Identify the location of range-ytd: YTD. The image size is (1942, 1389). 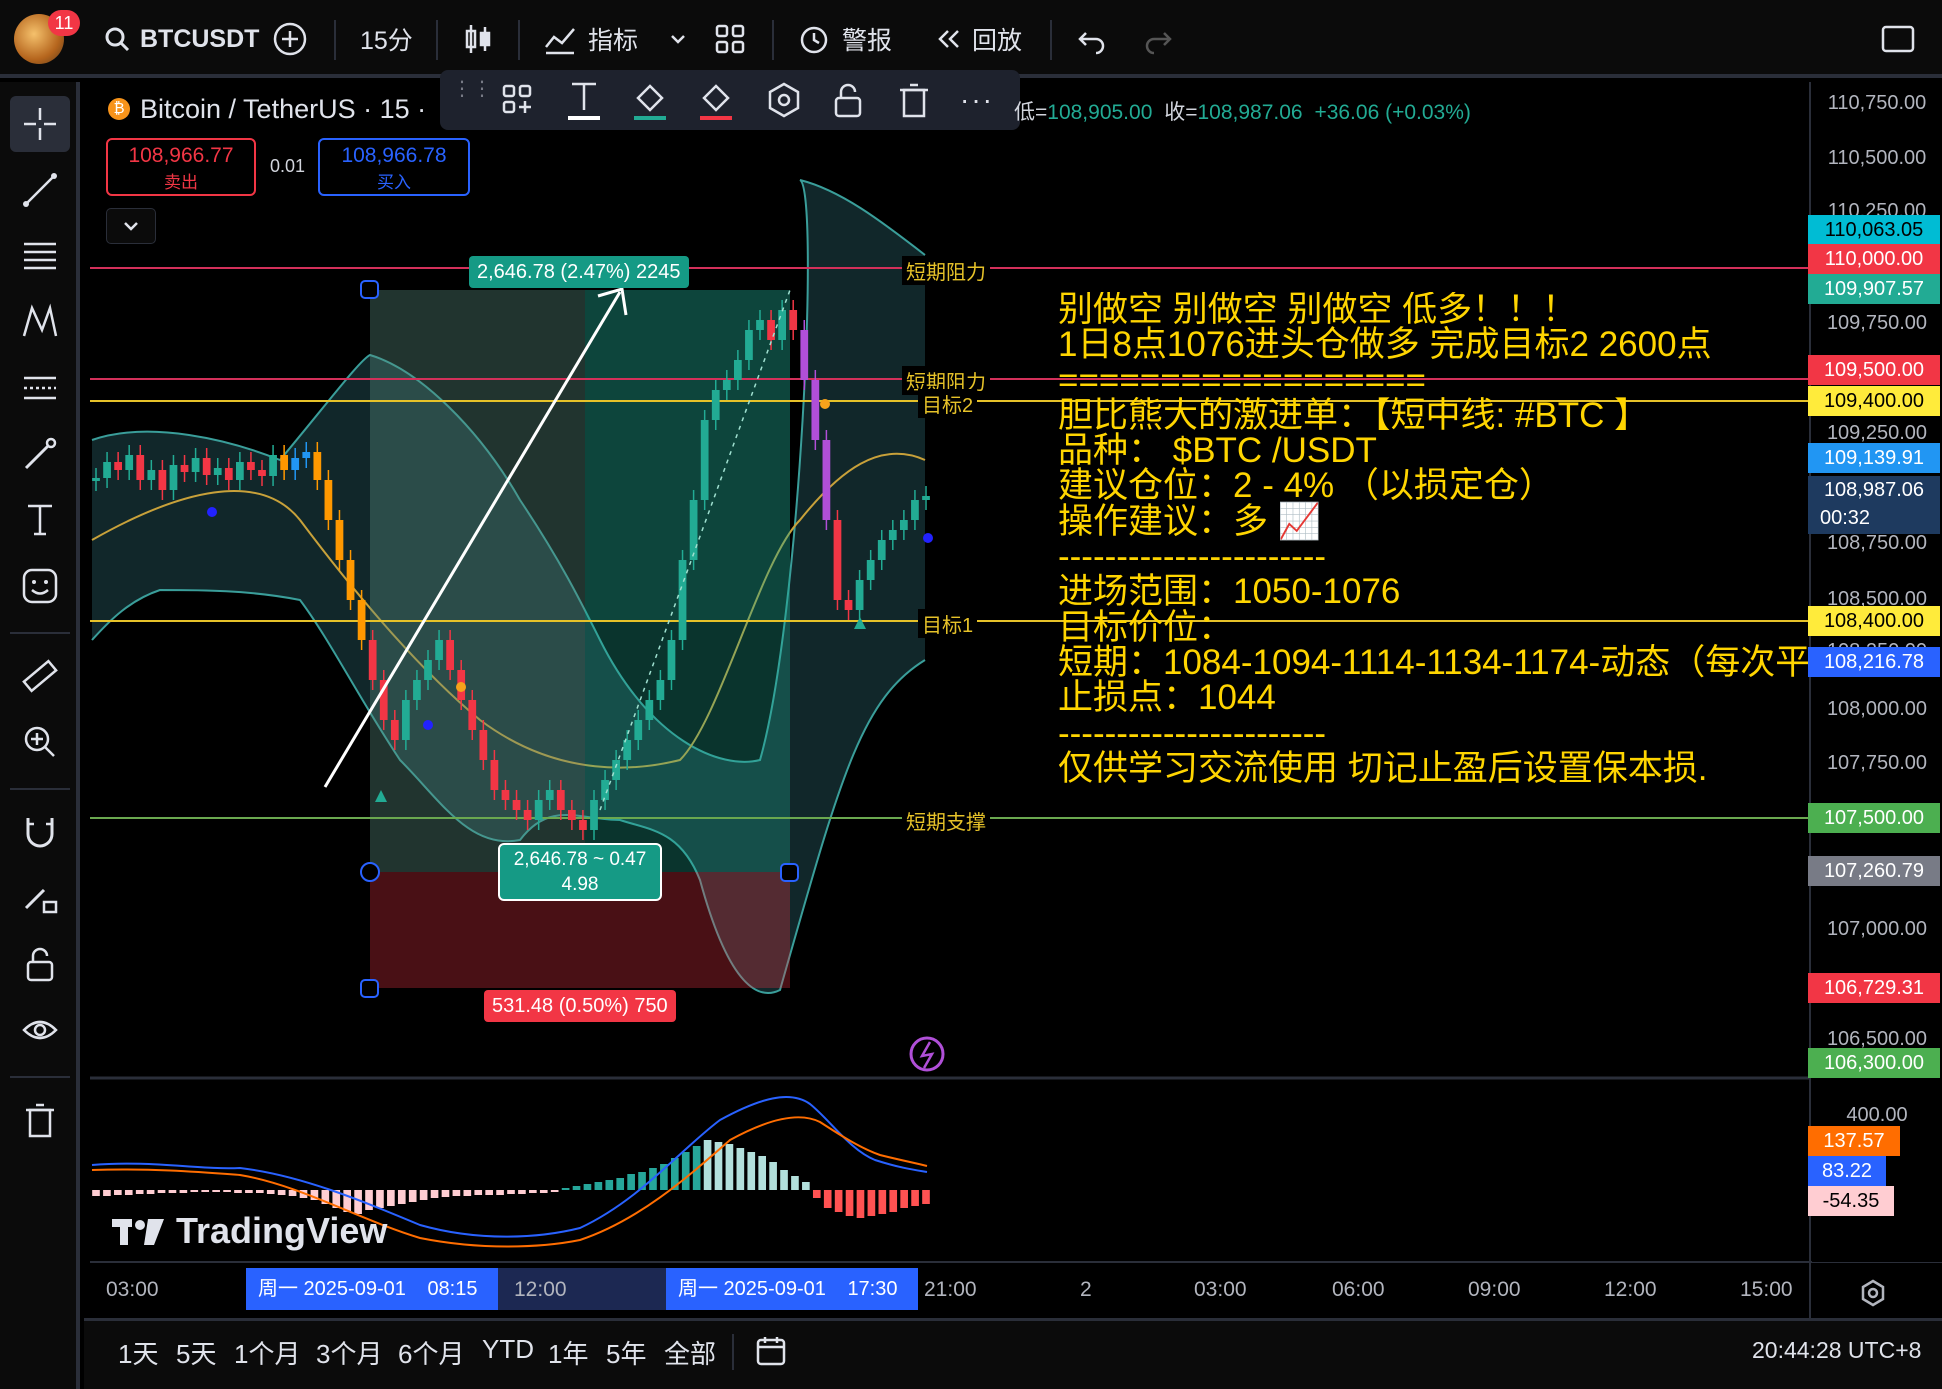
(508, 1349).